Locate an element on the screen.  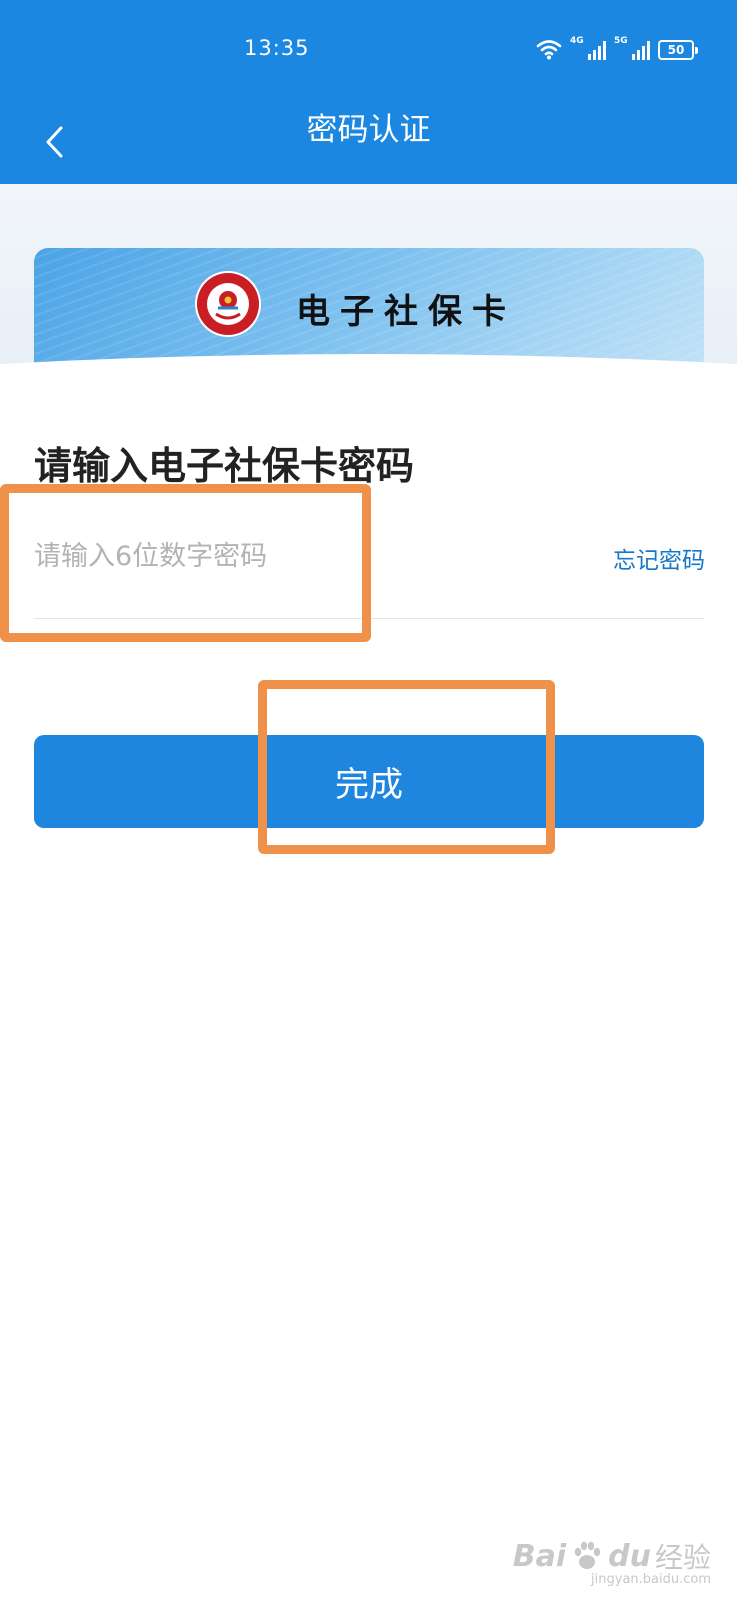
card-title: 电子社保卡 is located at coordinates (406, 312).